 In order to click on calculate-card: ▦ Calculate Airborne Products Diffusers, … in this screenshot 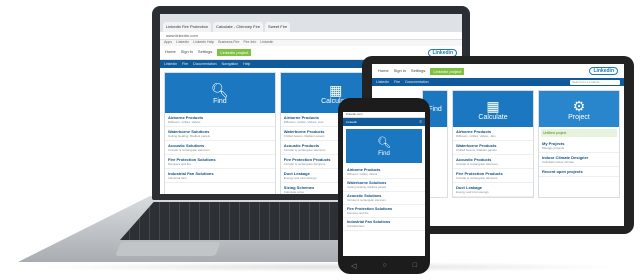, I will do `click(493, 144)`.